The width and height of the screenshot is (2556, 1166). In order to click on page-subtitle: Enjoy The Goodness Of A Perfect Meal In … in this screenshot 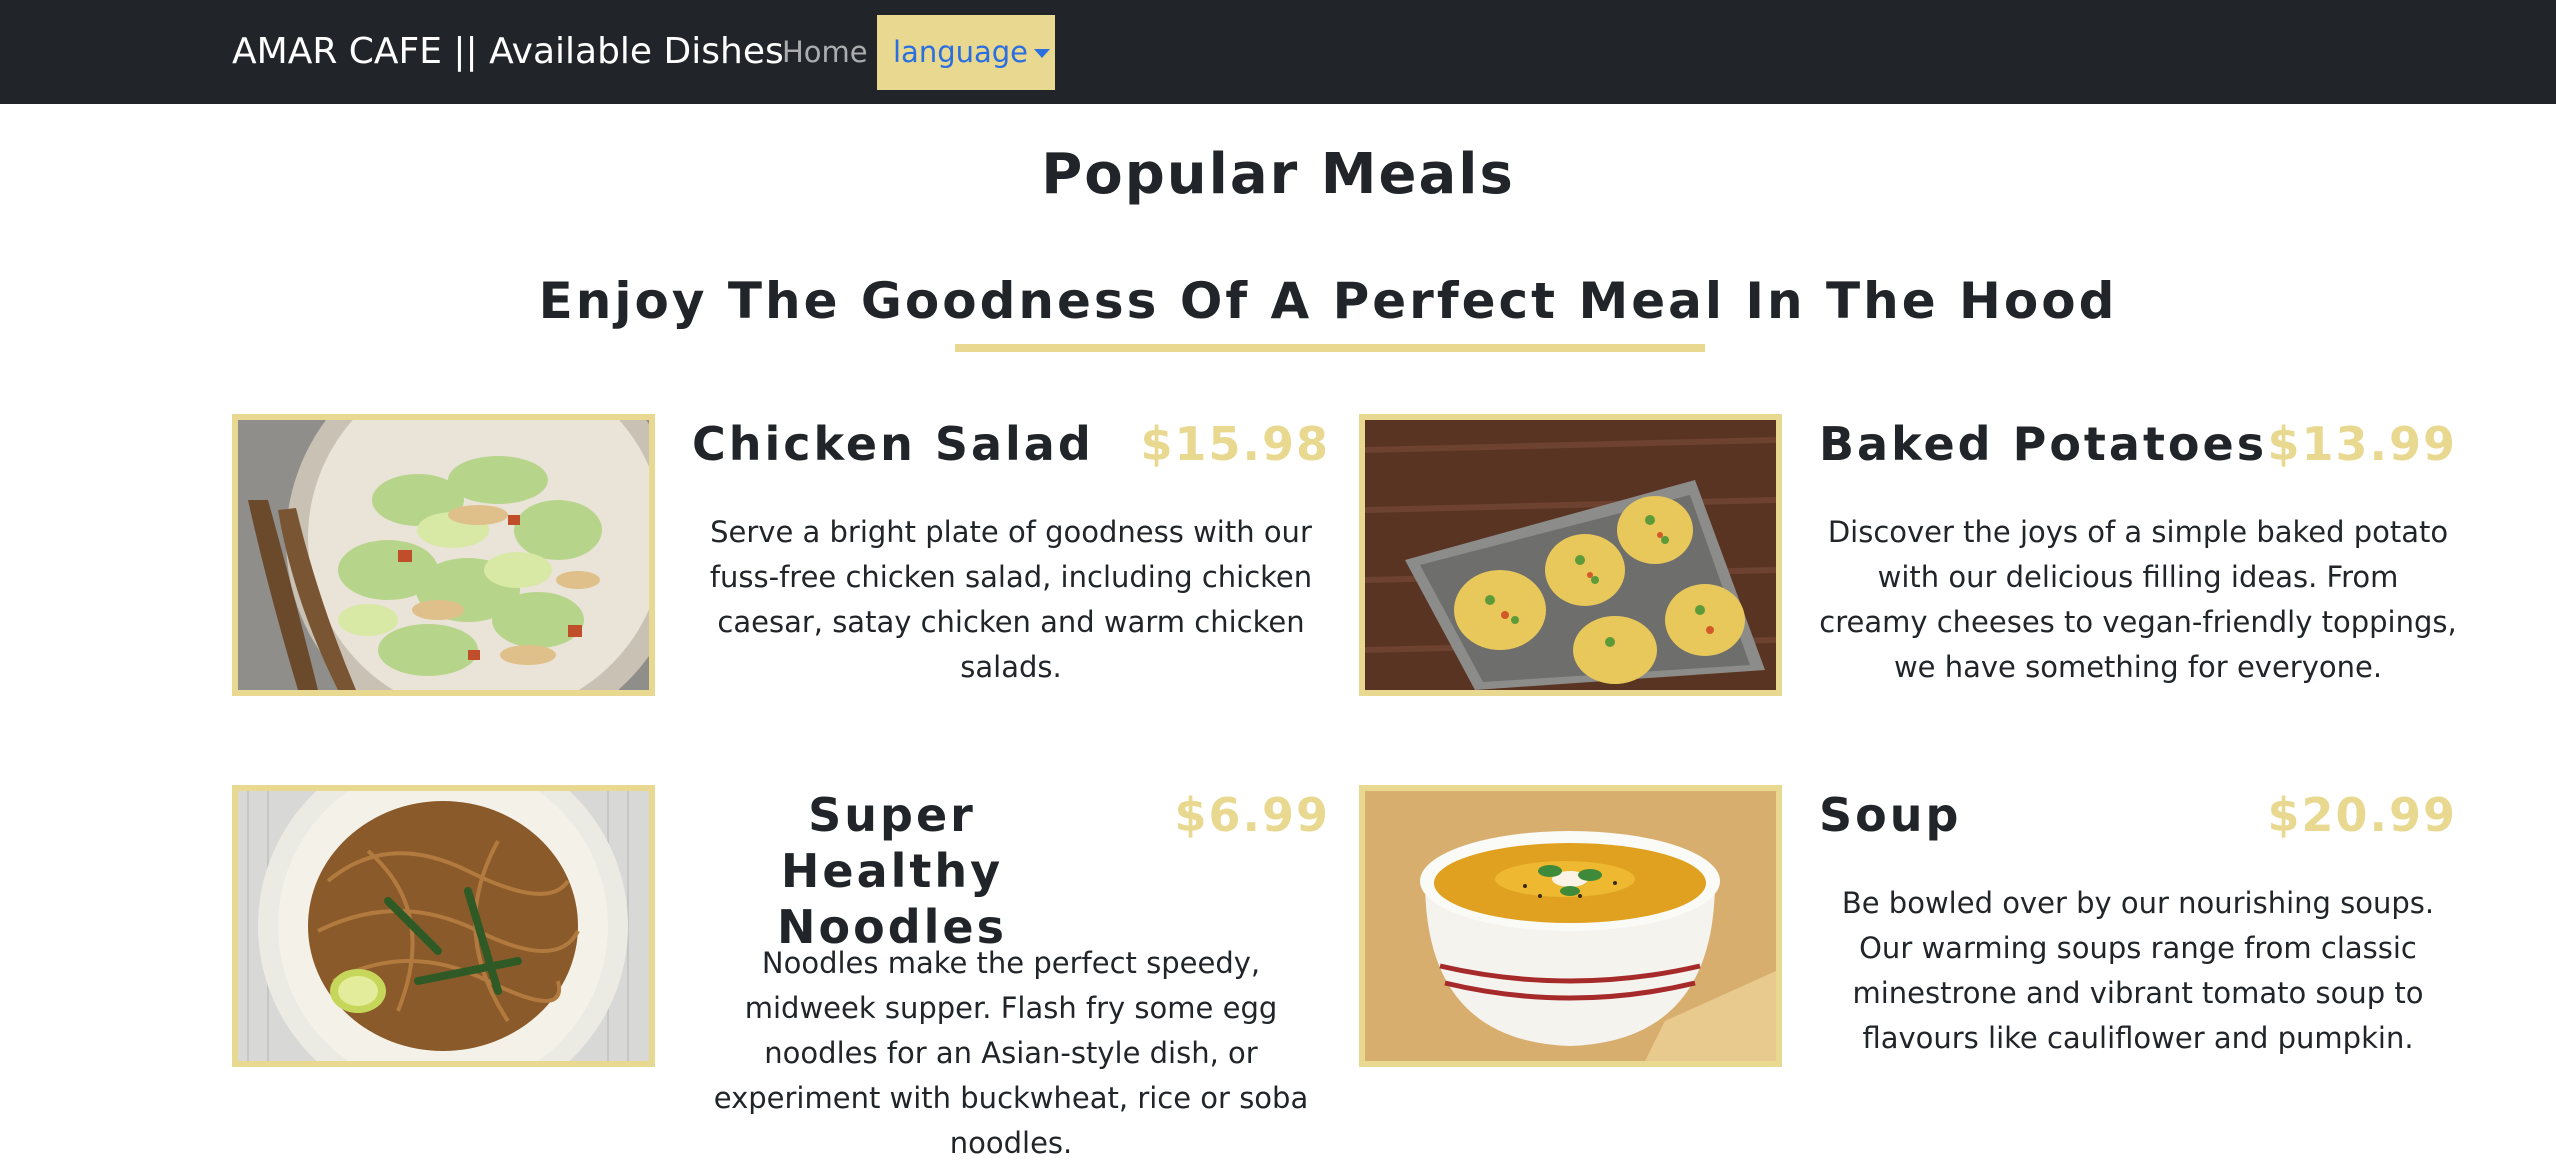, I will do `click(1278, 301)`.